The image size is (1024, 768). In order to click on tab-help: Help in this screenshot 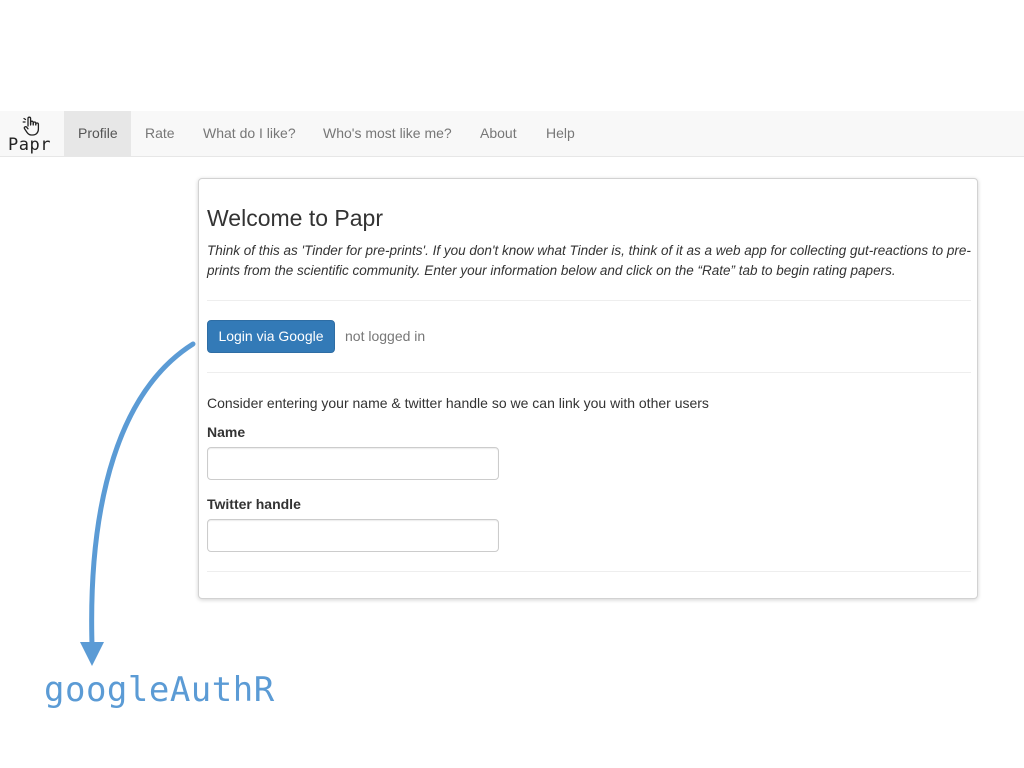, I will do `click(560, 133)`.